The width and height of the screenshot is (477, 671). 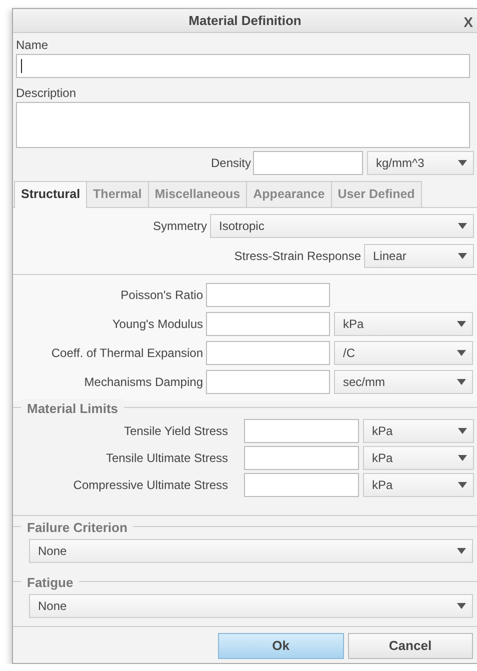 I want to click on field-label: Compressive Ultimate Stress, so click(x=150, y=485).